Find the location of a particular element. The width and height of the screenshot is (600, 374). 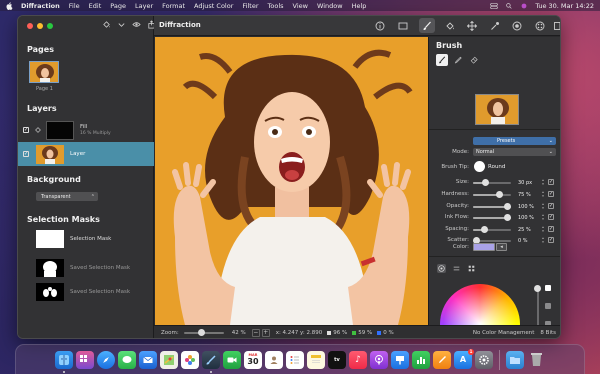

search-icon is located at coordinates (509, 5).